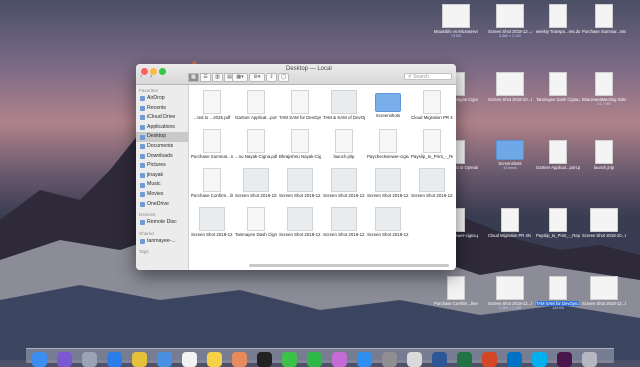 Image resolution: width=640 pixels, height=367 pixels. I want to click on desktop-file: Mousslife vs Microservers.pptx74 KB, so click(456, 21).